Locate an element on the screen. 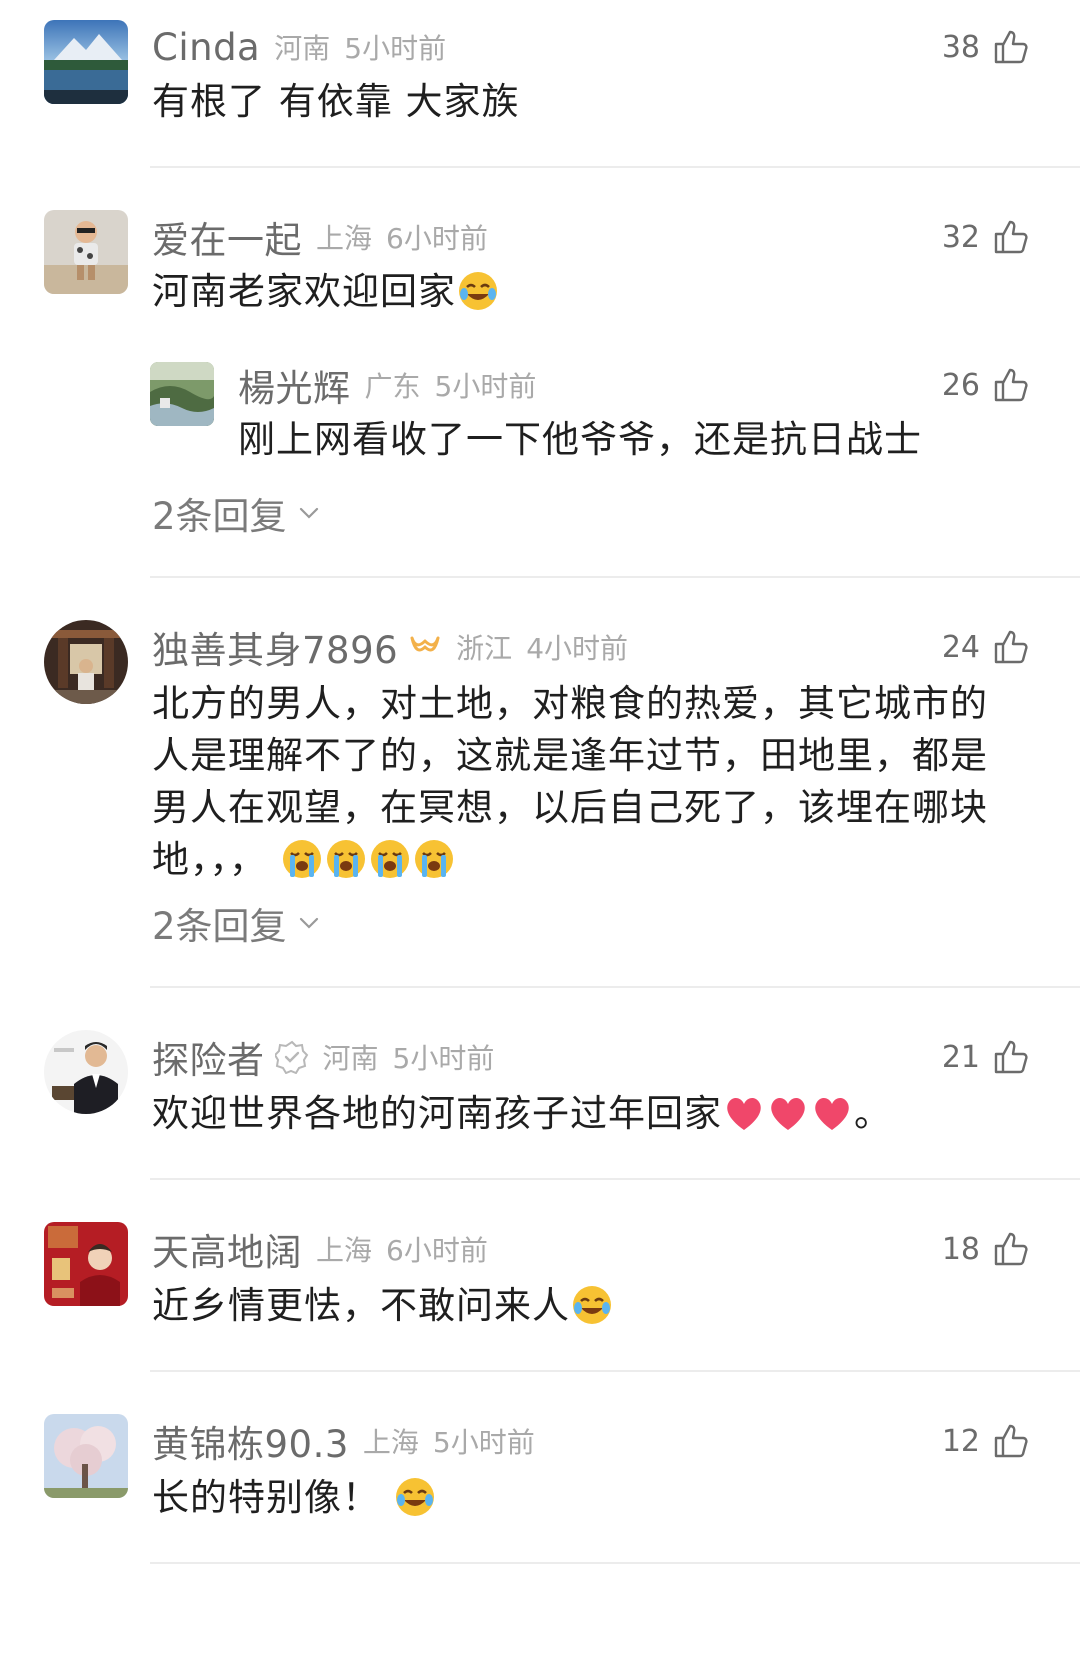 This screenshot has width=1080, height=1665. username: 独善其身7896 is located at coordinates (275, 647).